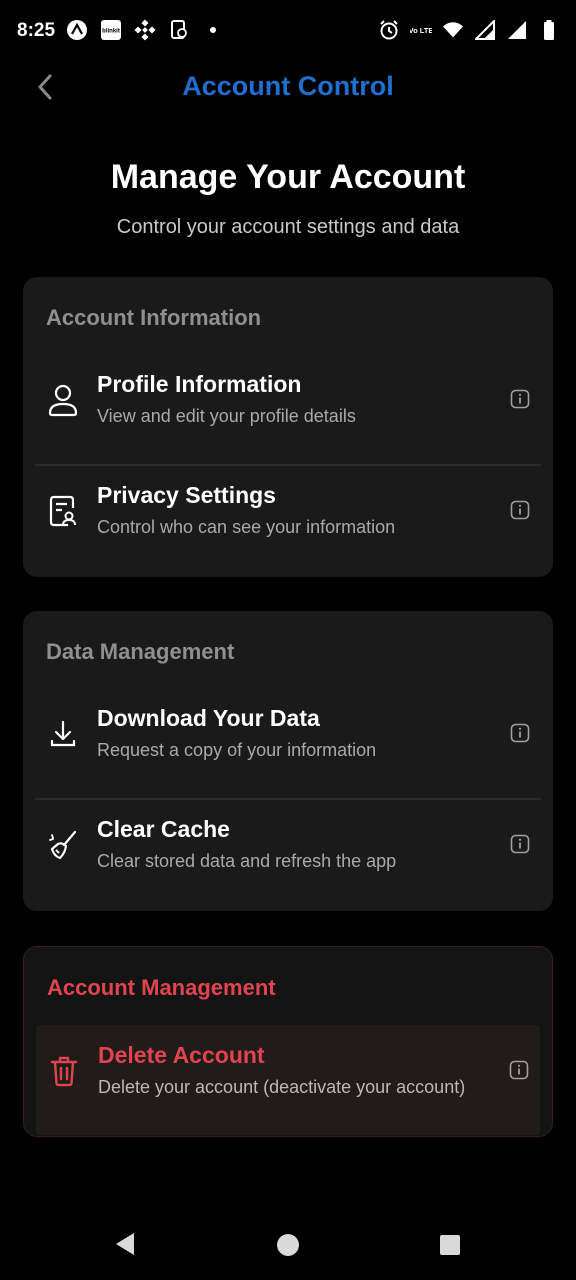  I want to click on item-description: Clear stored data and refresh the app, so click(247, 861).